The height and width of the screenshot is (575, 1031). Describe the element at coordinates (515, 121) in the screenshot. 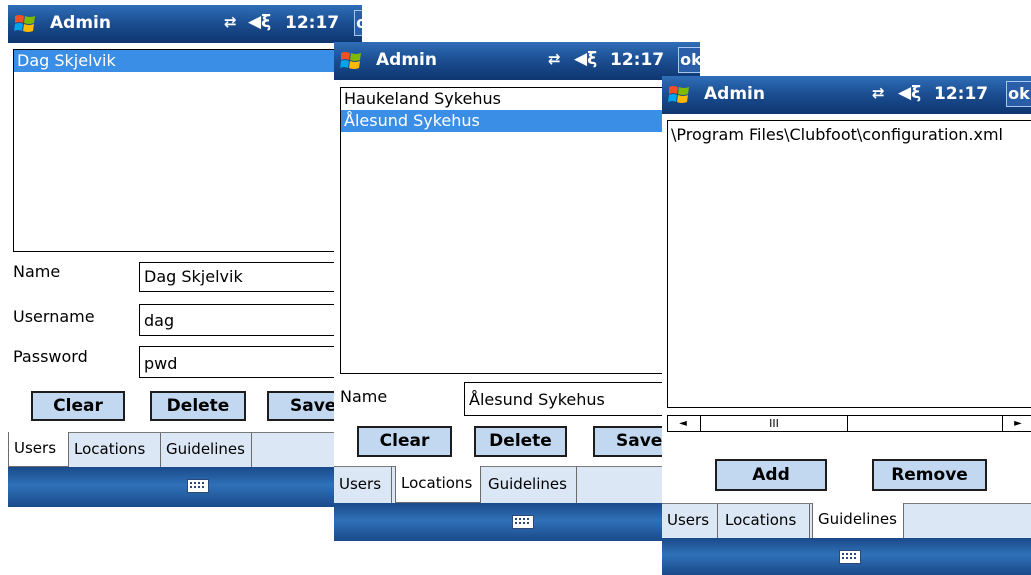

I see `list-item: Ålesund Sykehus` at that location.